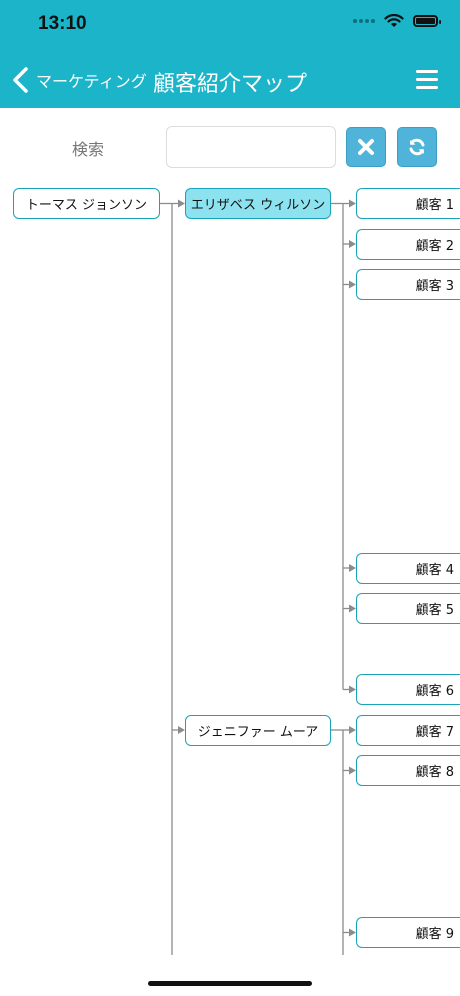 The height and width of the screenshot is (996, 460). Describe the element at coordinates (408, 770) in the screenshot. I see `customer-node: 顧客 8` at that location.